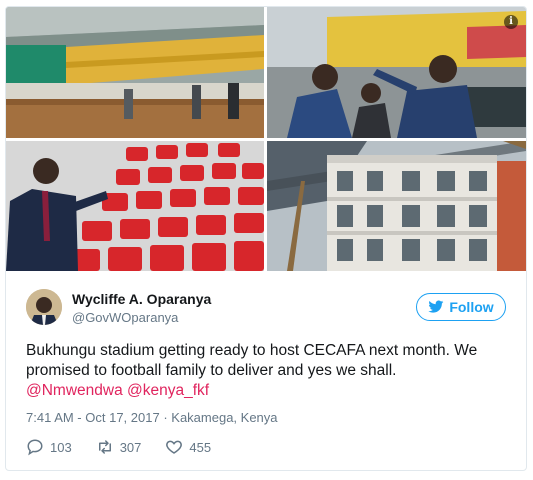  I want to click on mention-link: @Nmwendwa, so click(74, 390).